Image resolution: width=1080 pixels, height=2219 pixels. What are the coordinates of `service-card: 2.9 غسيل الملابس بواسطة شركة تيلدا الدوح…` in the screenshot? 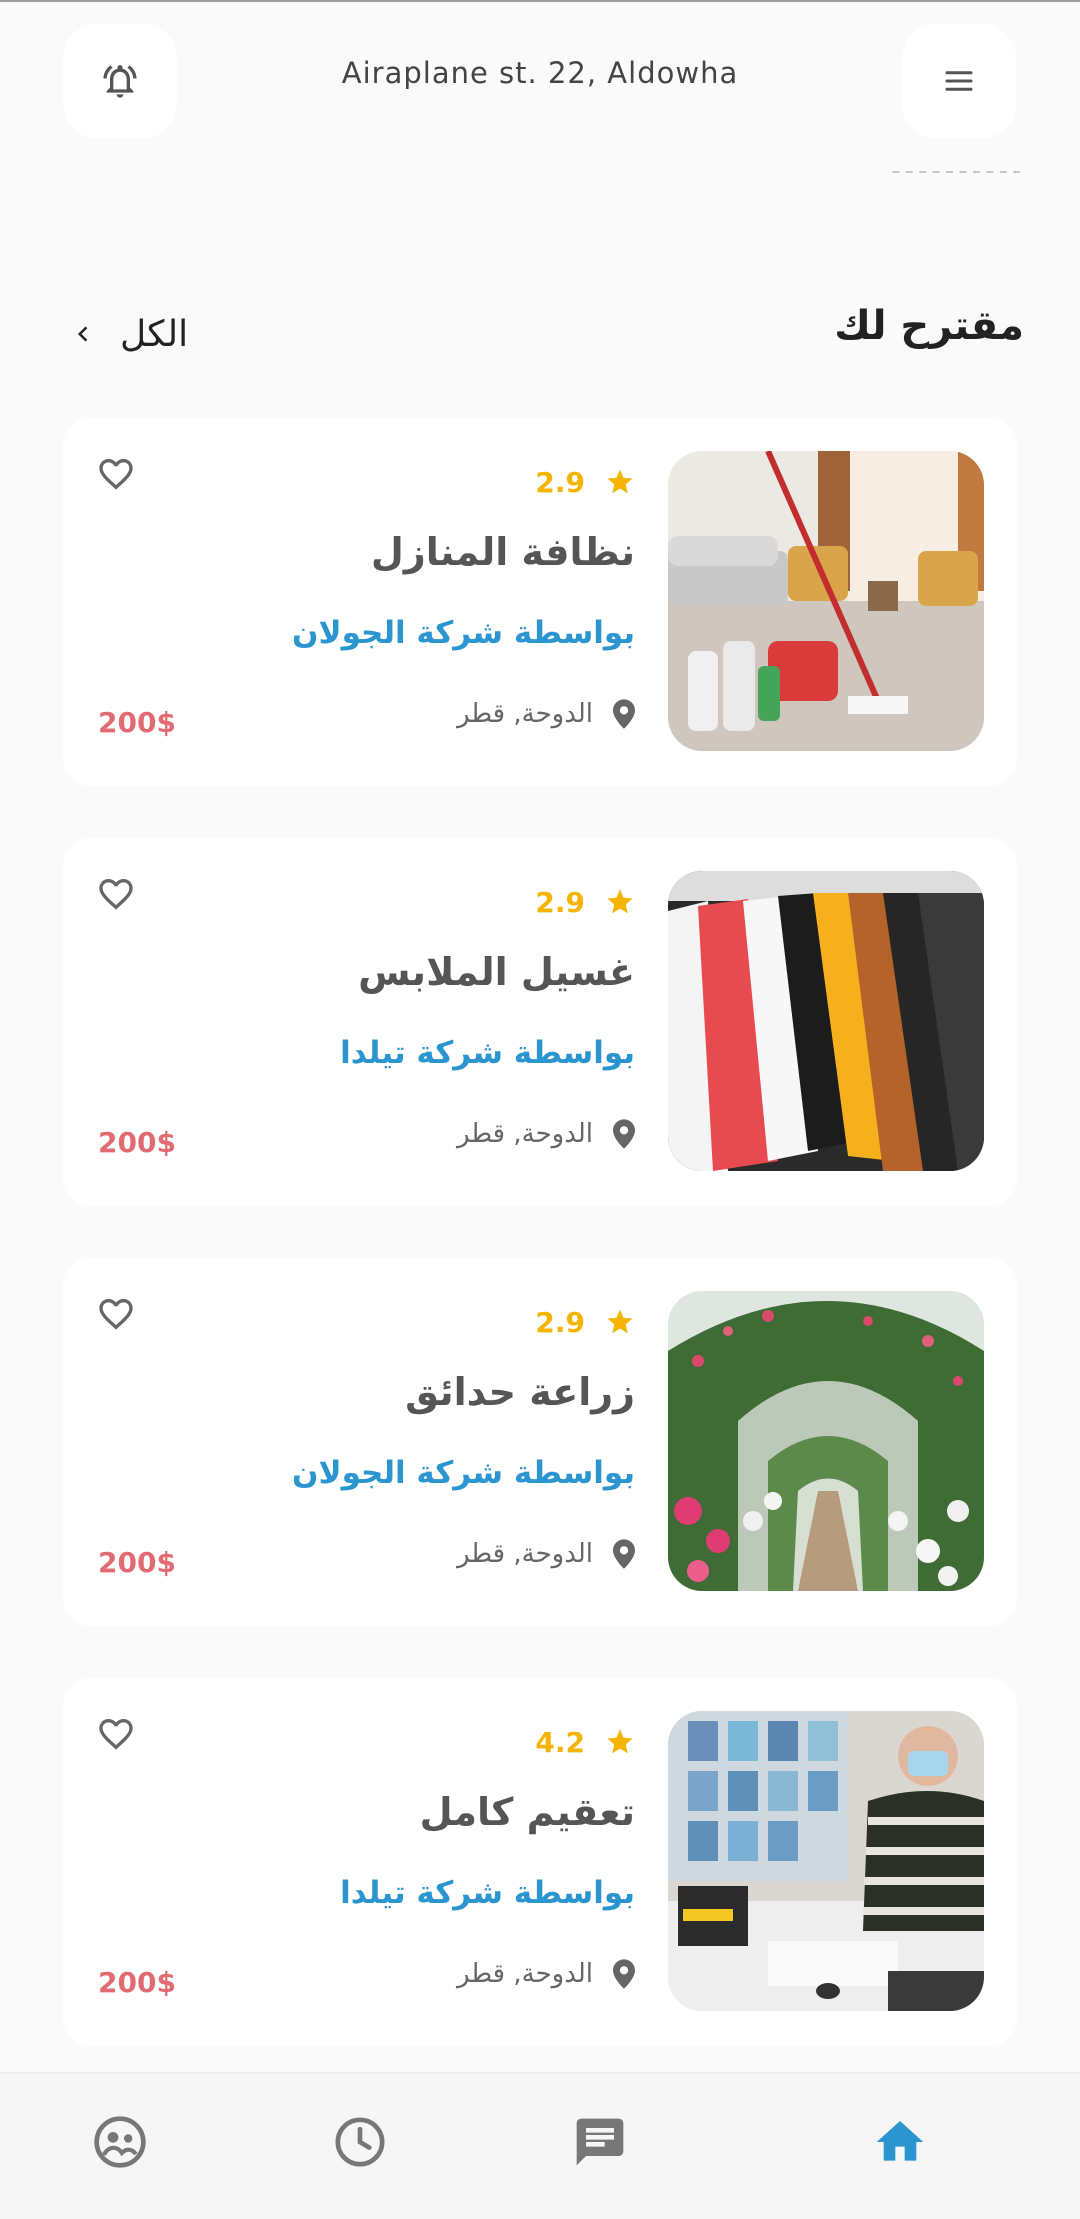 It's located at (540, 1022).